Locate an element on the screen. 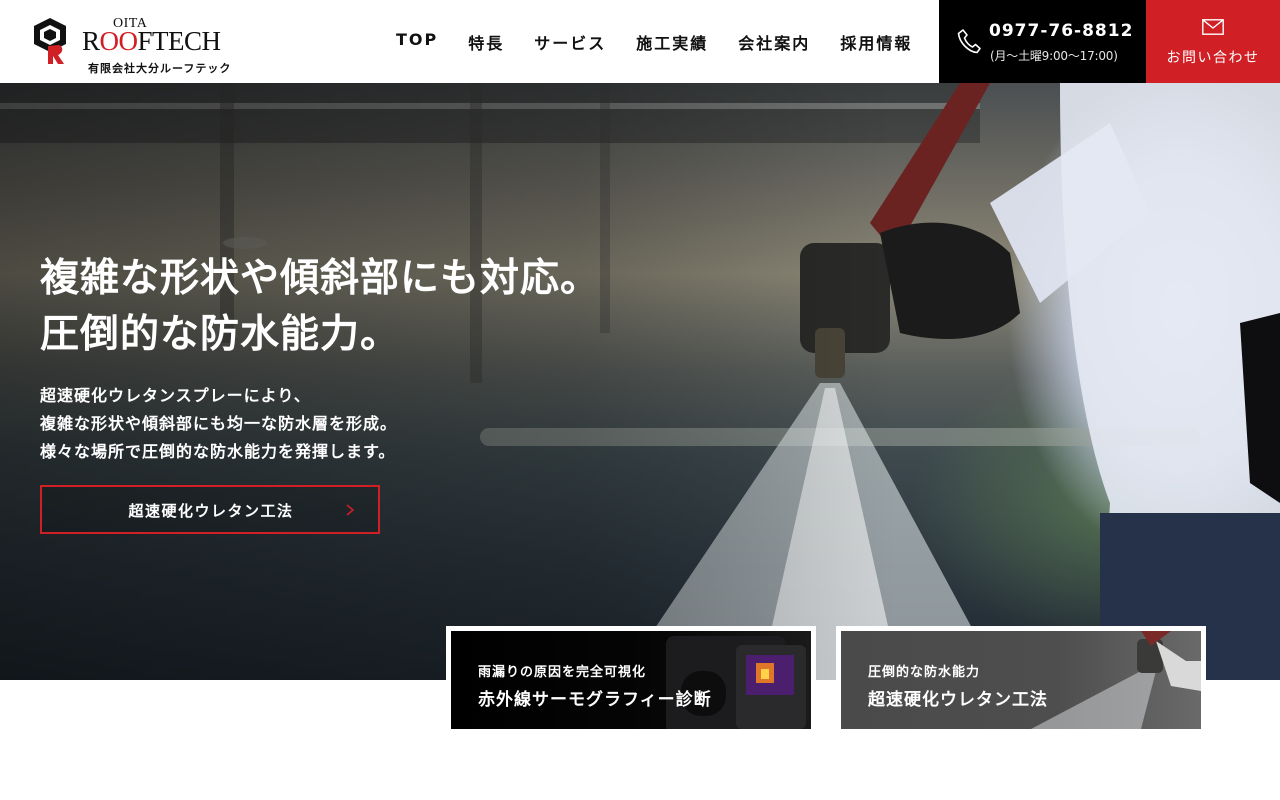 This screenshot has height=800, width=1280. phone-hours: (月〜土曜9:00〜17:00) is located at coordinates (1054, 56).